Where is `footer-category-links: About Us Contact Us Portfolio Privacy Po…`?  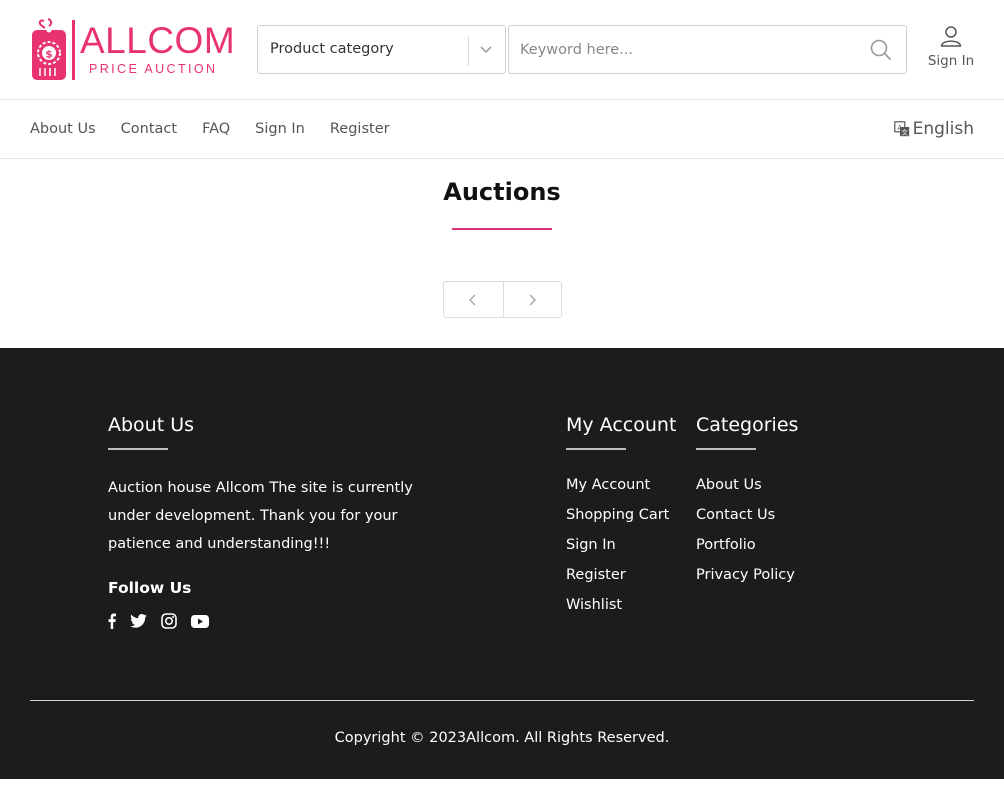 footer-category-links: About Us Contact Us Portfolio Privacy Po… is located at coordinates (745, 537).